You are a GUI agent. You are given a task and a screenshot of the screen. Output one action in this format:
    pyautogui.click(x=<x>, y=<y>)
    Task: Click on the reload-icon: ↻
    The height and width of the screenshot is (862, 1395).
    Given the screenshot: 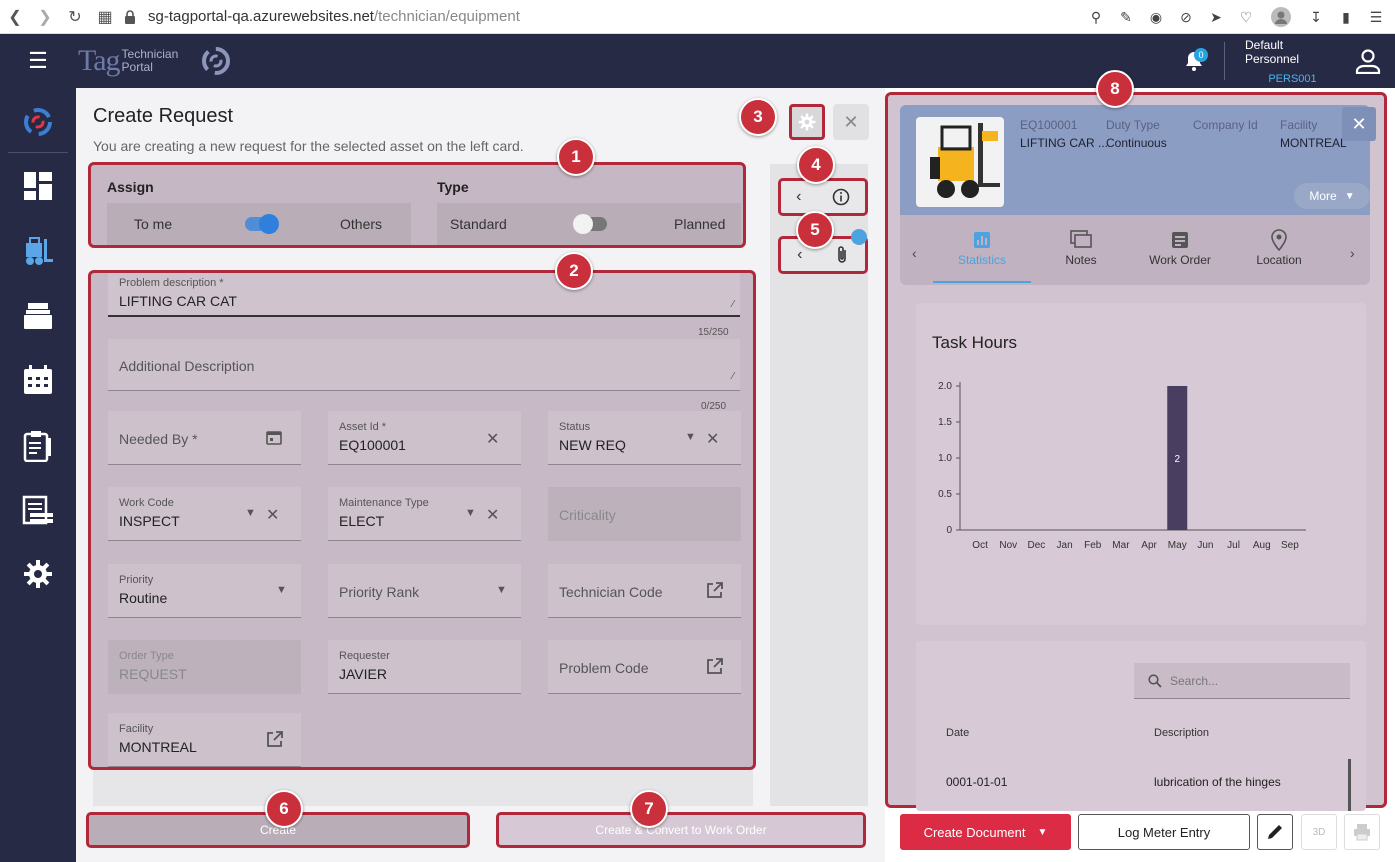 What is the action you would take?
    pyautogui.click(x=75, y=17)
    